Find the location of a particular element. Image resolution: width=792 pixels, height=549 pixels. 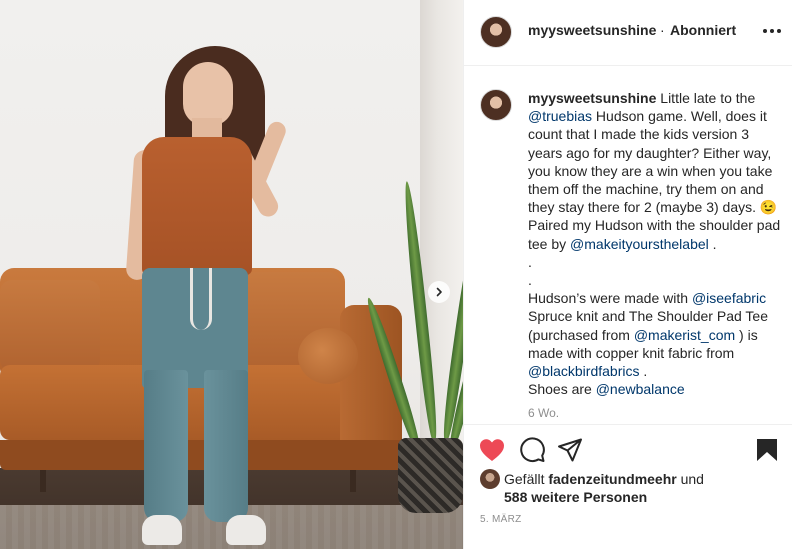

sneaker-right is located at coordinates (246, 530).